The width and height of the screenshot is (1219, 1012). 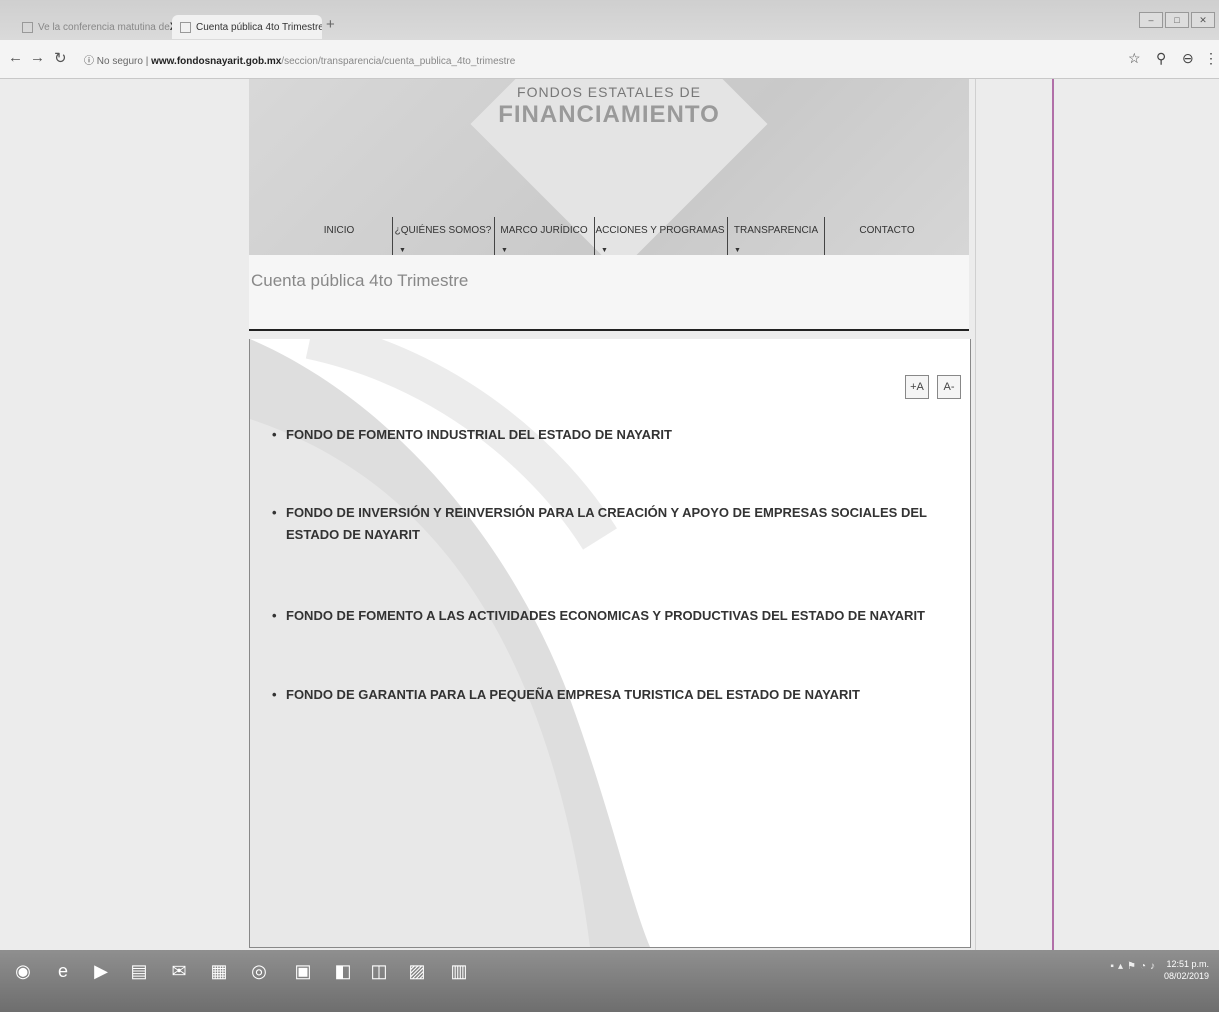 I want to click on nav-item-marco-juridico: MARCO JURÍDICO ▼, so click(x=544, y=236).